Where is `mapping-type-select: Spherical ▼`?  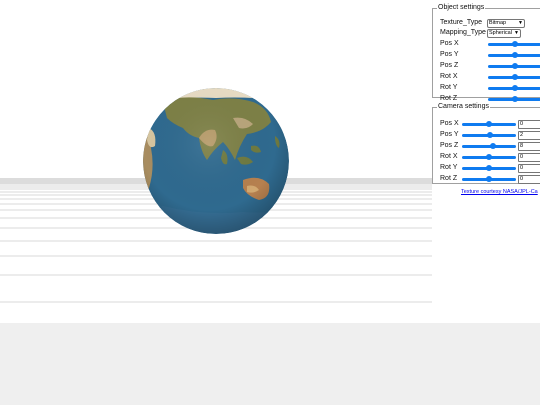
mapping-type-select: Spherical ▼ is located at coordinates (504, 33).